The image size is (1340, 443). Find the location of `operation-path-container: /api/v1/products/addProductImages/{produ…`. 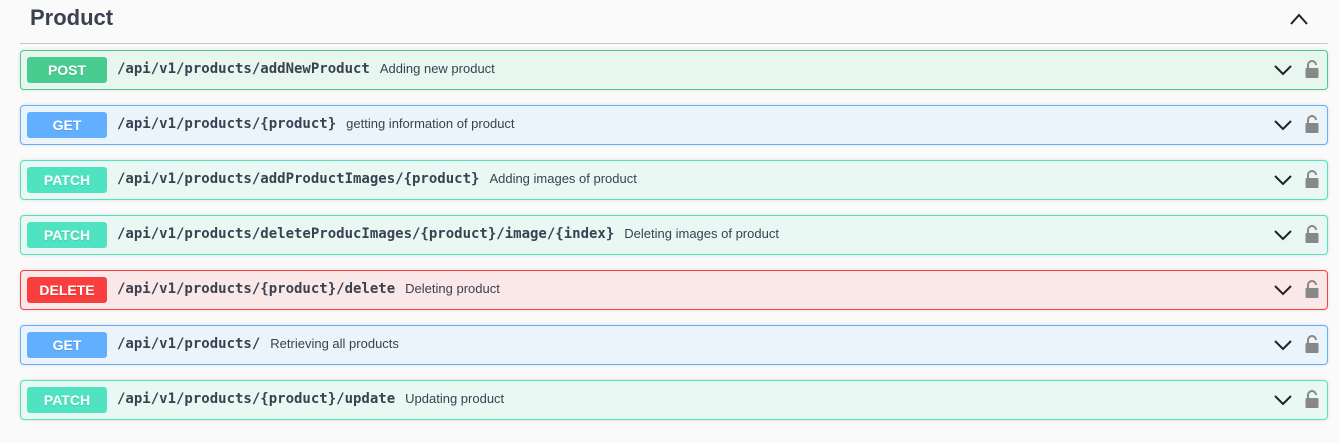

operation-path-container: /api/v1/products/addProductImages/{produ… is located at coordinates (377, 179).